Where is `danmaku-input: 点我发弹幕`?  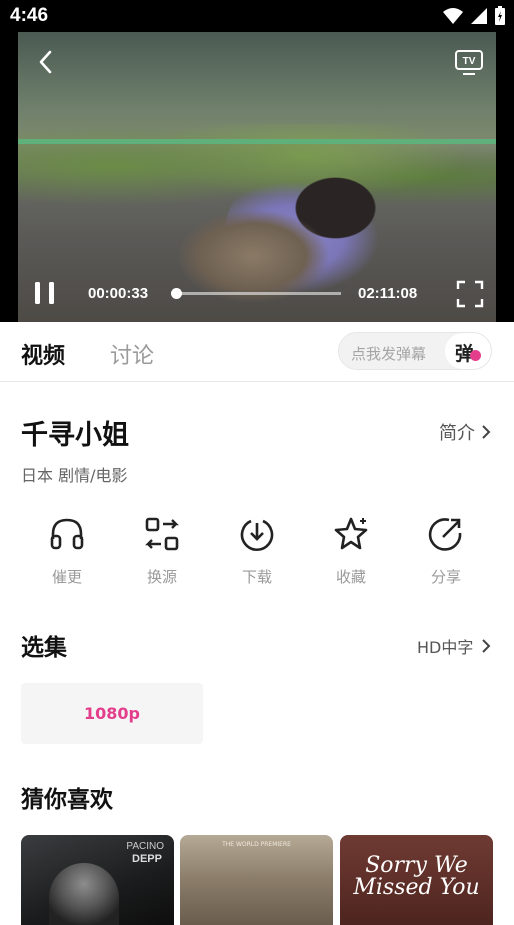
danmaku-input: 点我发弹幕 is located at coordinates (388, 353).